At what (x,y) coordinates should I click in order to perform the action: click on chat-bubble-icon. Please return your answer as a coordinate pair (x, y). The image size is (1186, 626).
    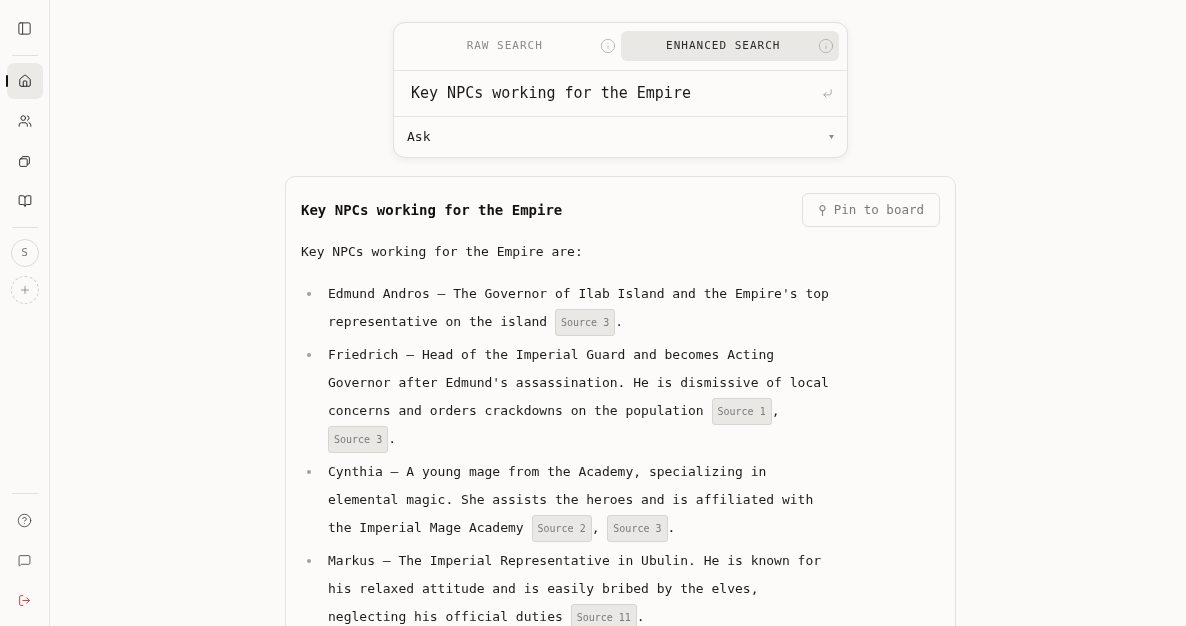
    Looking at the image, I should click on (24, 560).